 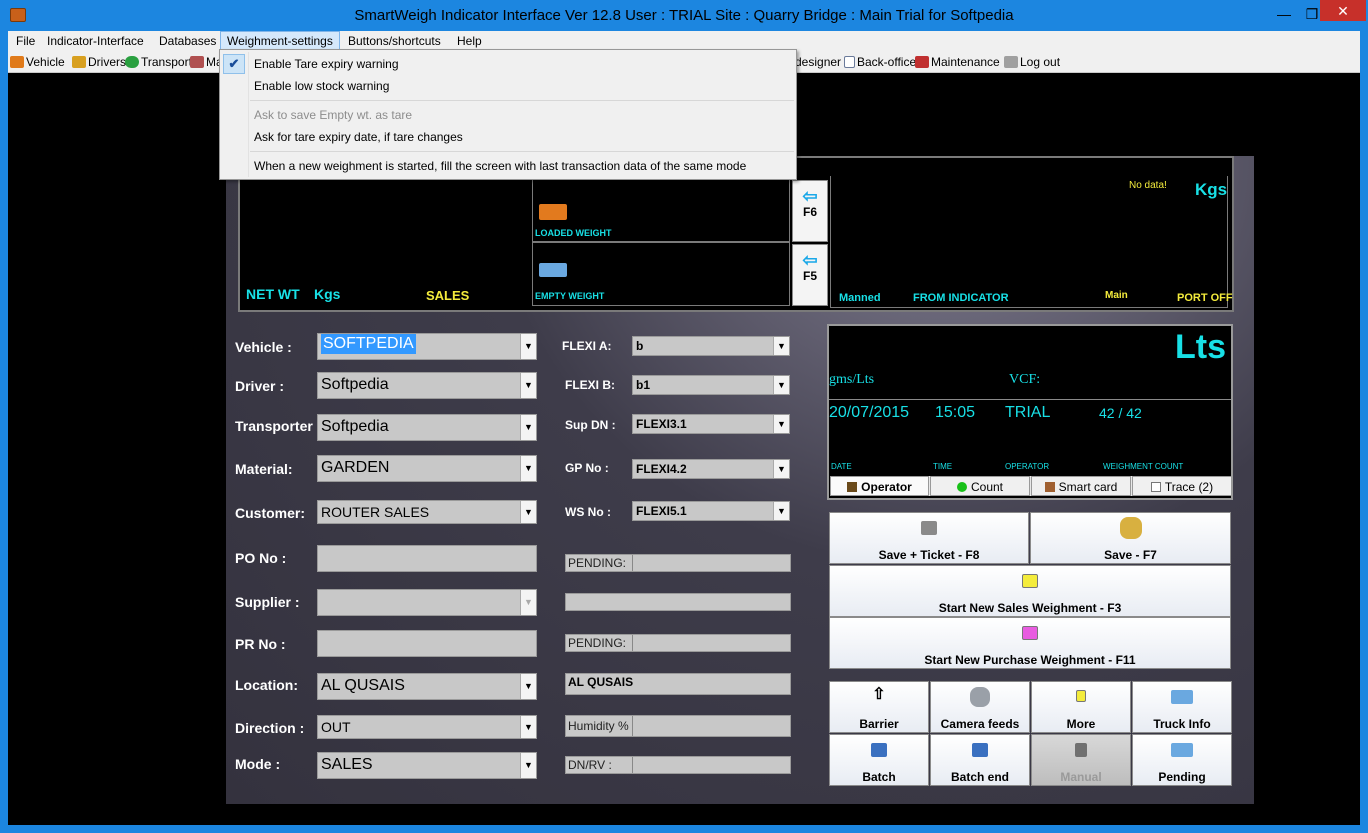 I want to click on supplier-label: Supplier :, so click(x=267, y=602).